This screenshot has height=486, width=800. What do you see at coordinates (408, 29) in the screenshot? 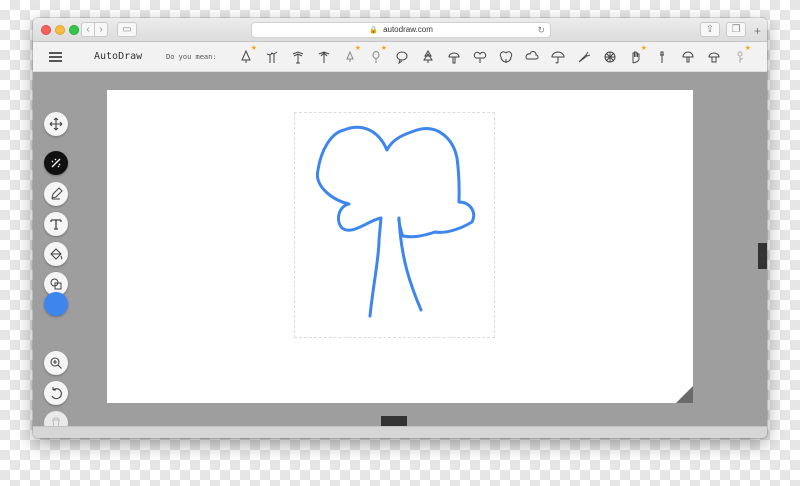
I see `address-text: autodraw.com` at bounding box center [408, 29].